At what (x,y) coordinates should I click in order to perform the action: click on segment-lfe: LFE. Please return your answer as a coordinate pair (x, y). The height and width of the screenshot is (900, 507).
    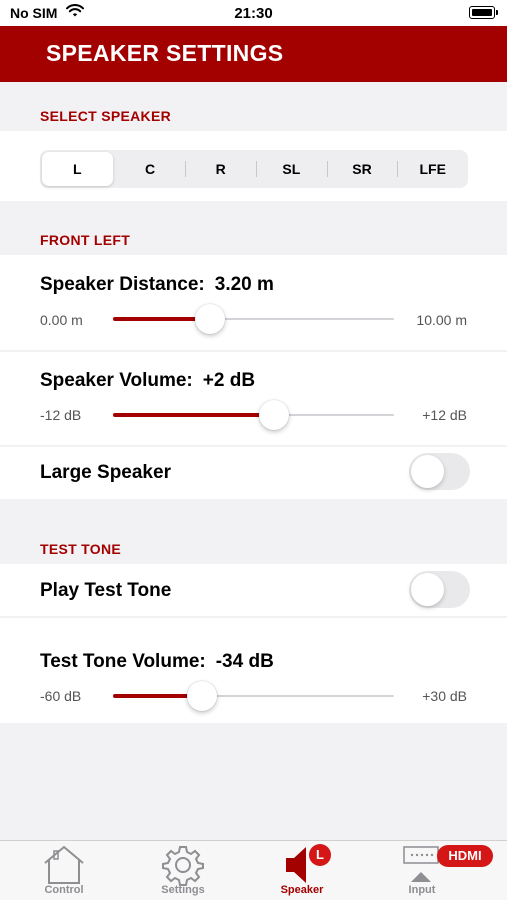
    Looking at the image, I should click on (432, 169).